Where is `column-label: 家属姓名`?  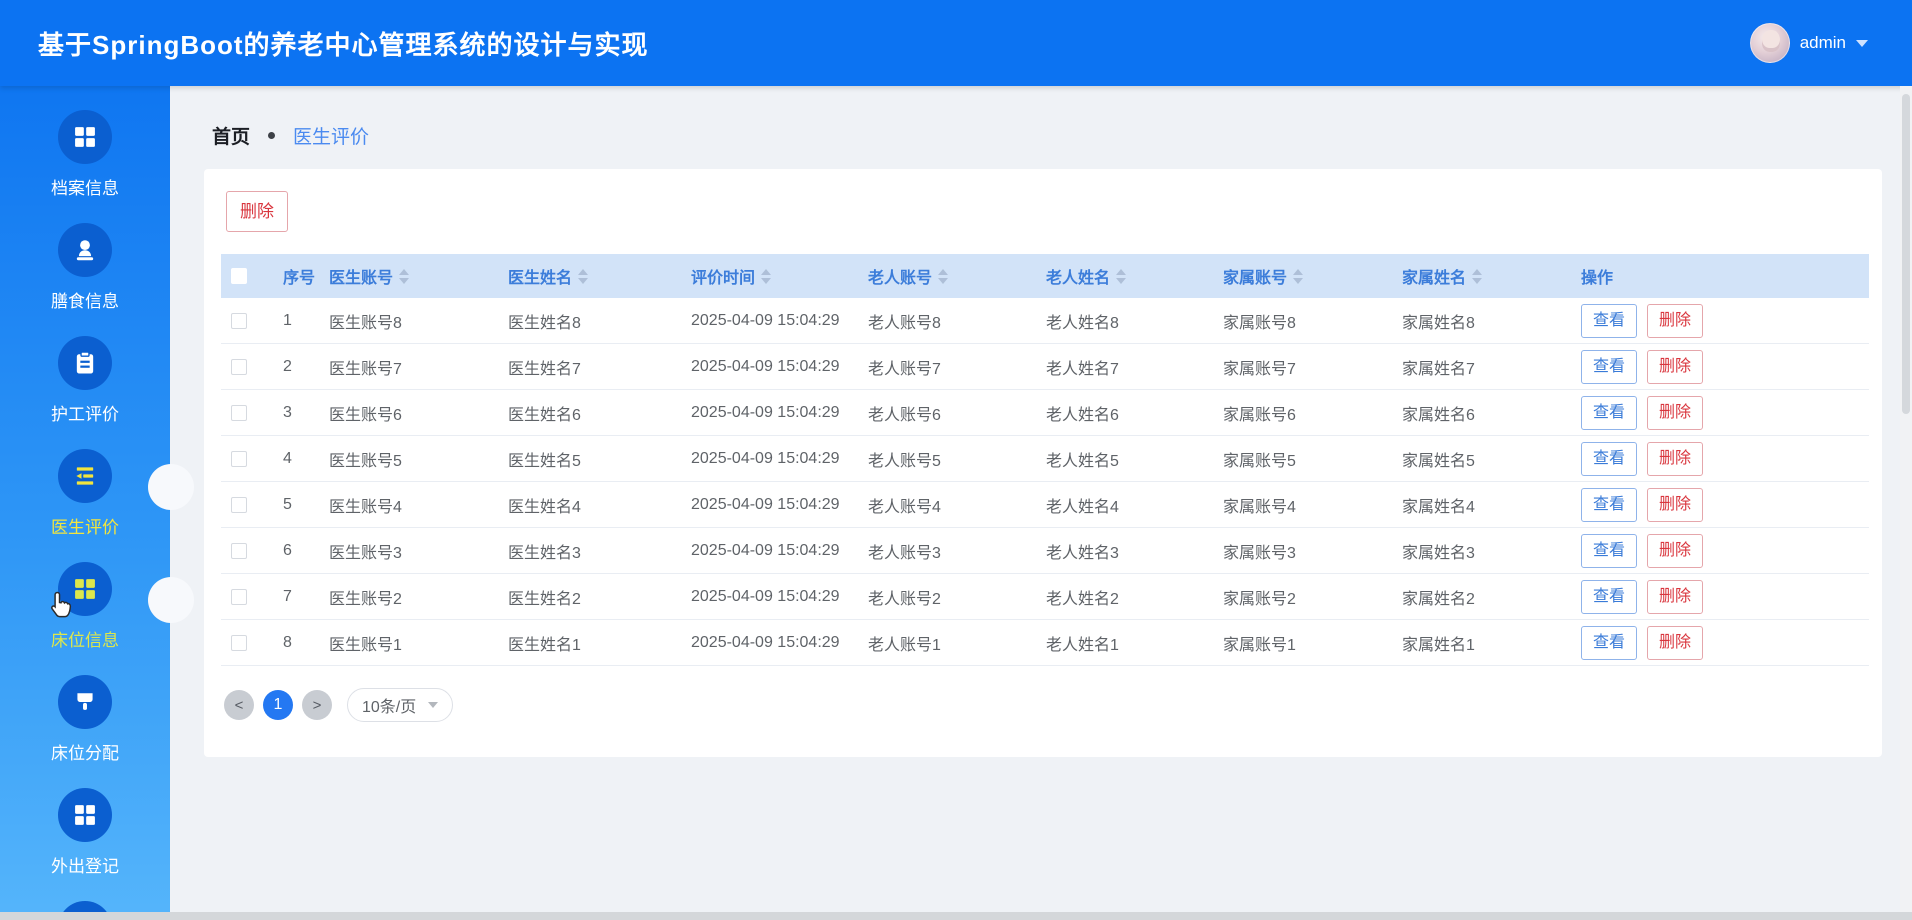 column-label: 家属姓名 is located at coordinates (1434, 278).